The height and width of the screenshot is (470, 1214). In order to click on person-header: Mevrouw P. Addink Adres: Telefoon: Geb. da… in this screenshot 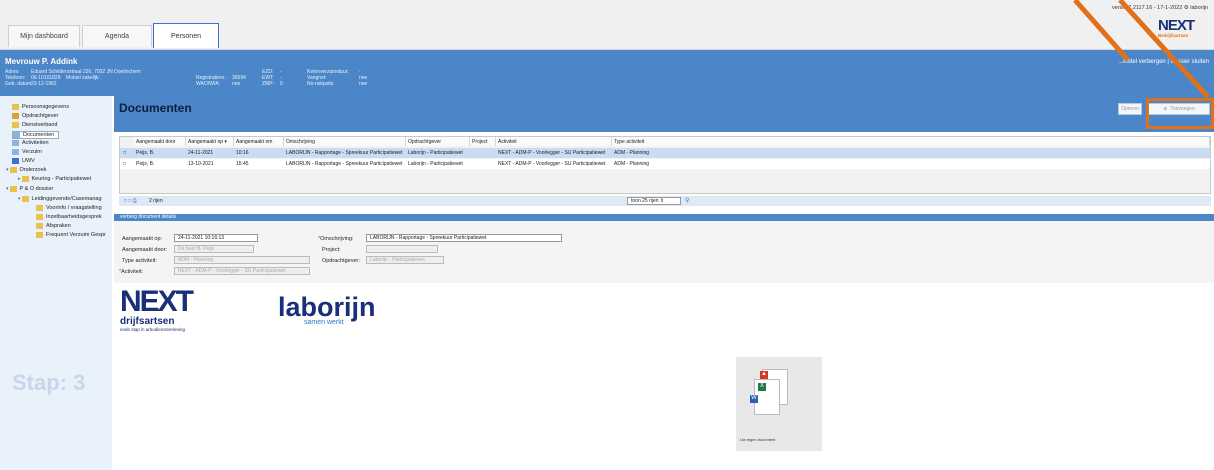, I will do `click(607, 73)`.